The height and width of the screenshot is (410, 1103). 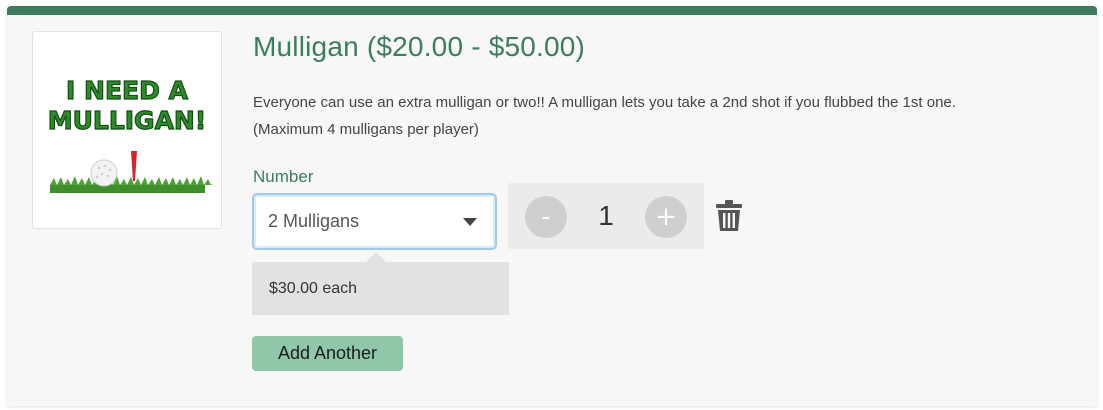 What do you see at coordinates (380, 283) in the screenshot?
I see `price-tooltip: $30.00 each` at bounding box center [380, 283].